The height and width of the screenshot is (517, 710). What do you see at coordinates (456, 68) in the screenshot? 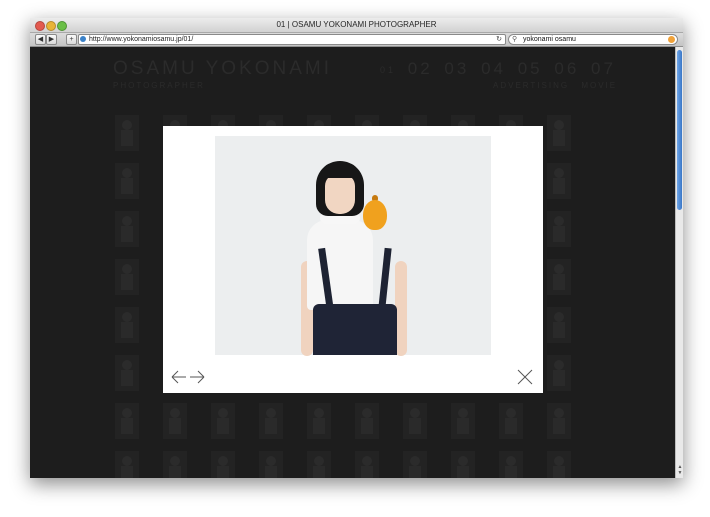
I see `page-link: 03` at bounding box center [456, 68].